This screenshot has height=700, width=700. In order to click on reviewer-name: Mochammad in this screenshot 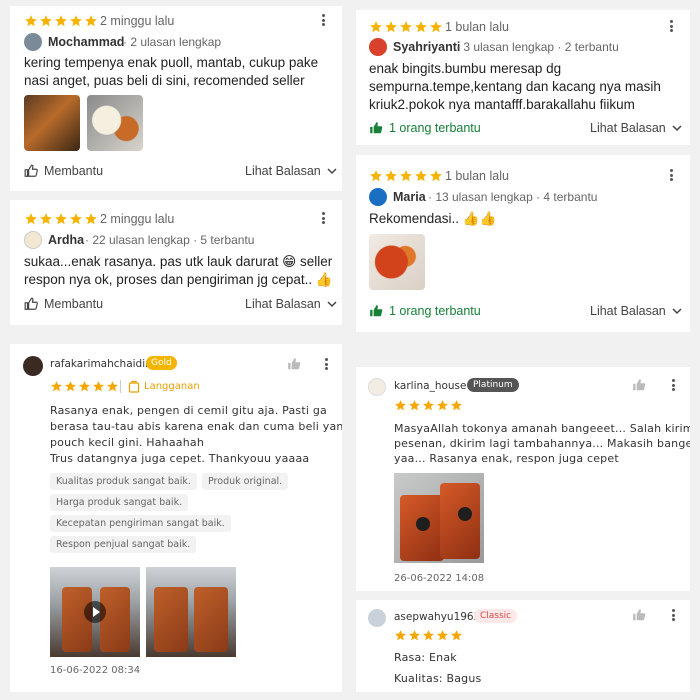, I will do `click(86, 42)`.